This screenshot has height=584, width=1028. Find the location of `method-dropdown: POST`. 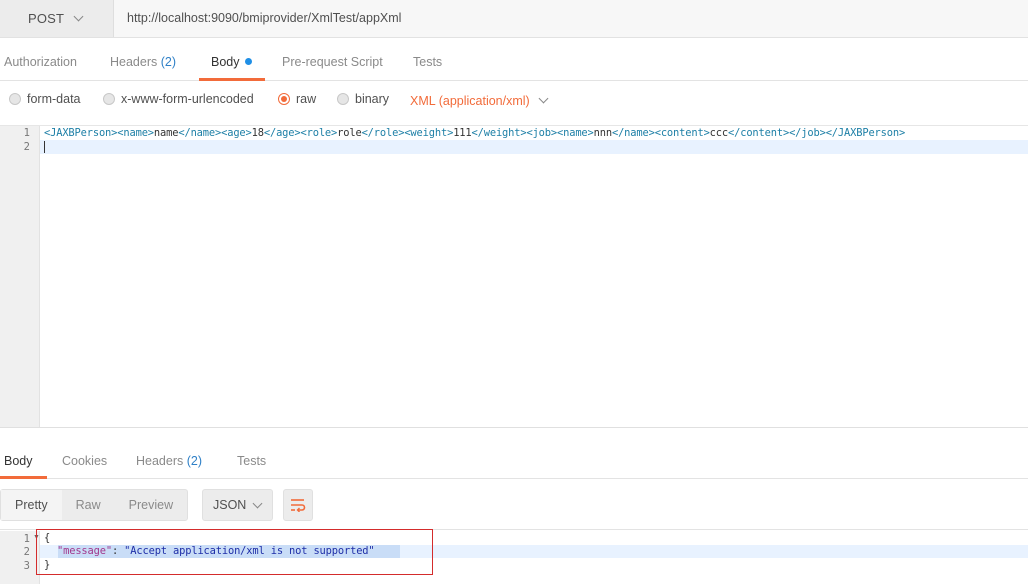

method-dropdown: POST is located at coordinates (57, 18).